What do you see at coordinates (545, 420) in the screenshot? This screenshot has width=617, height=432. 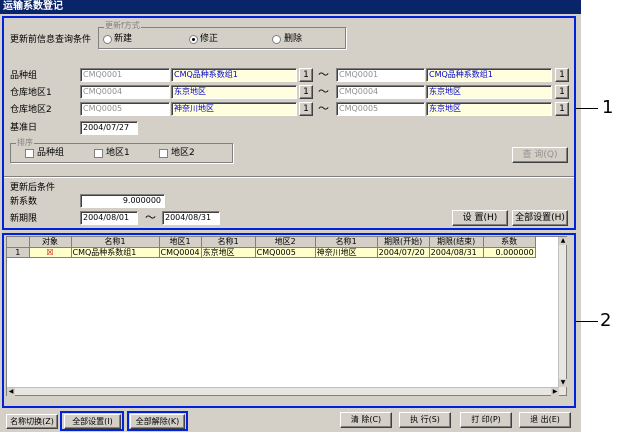 I see `exit-button: 退 出(E)` at bounding box center [545, 420].